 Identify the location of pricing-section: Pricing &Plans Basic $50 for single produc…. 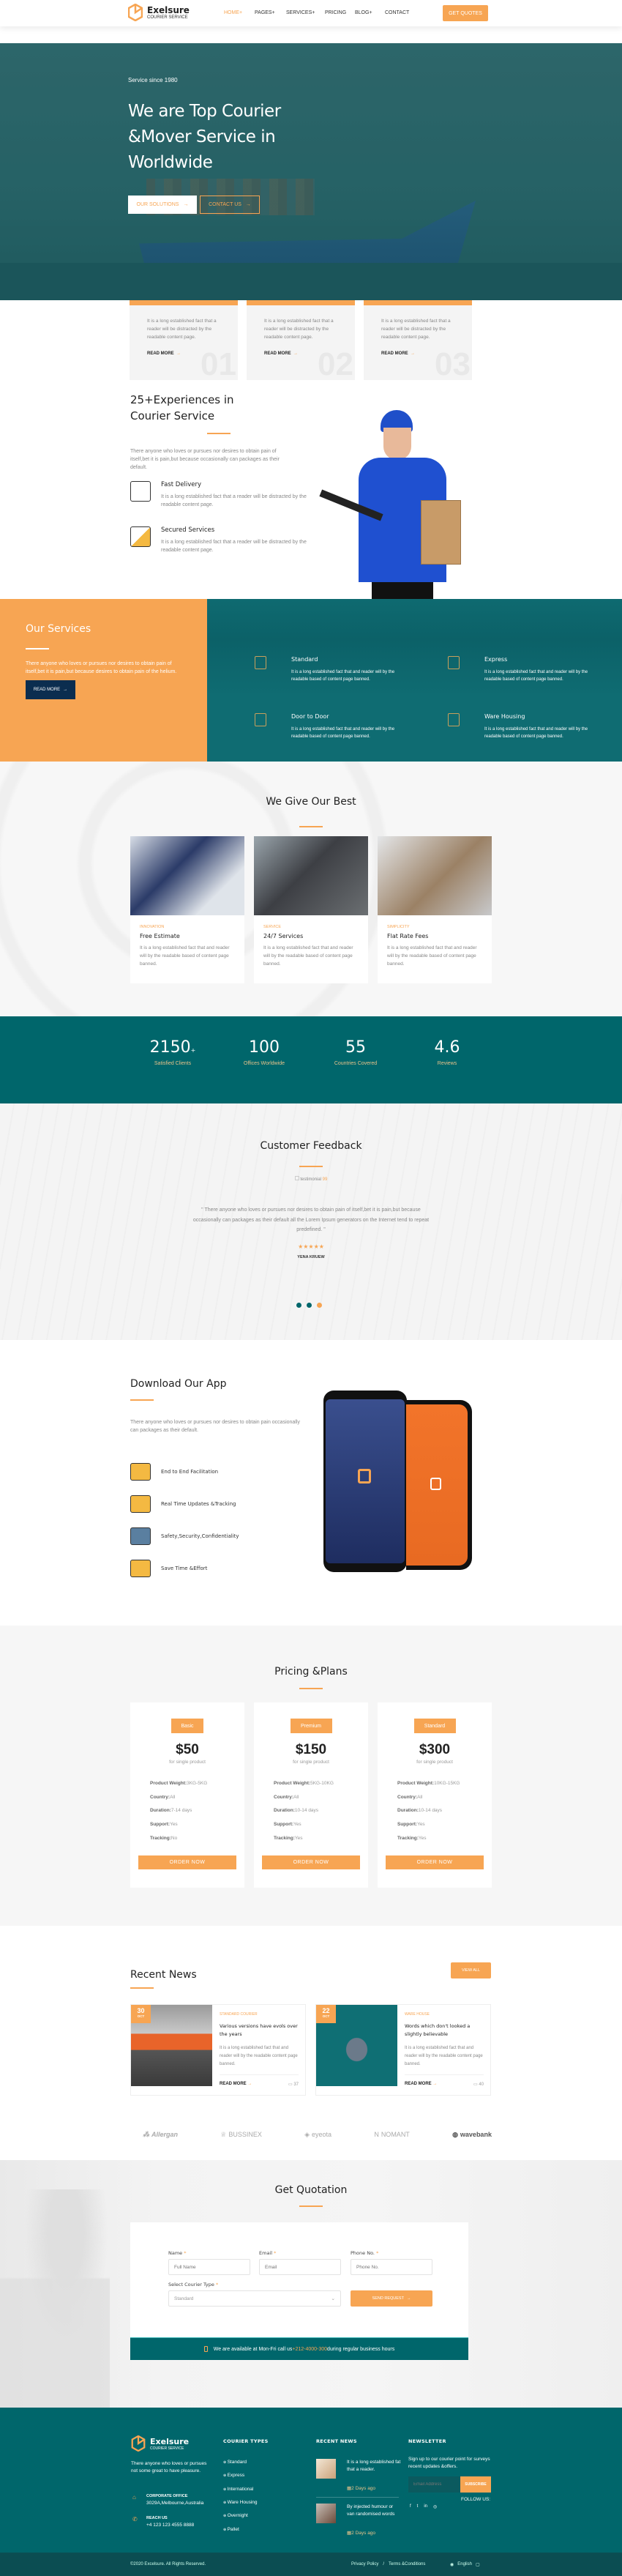
(311, 1776).